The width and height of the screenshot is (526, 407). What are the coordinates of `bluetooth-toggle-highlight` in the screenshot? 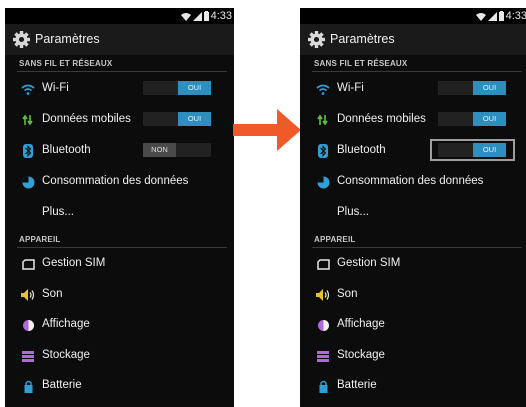 It's located at (472, 150).